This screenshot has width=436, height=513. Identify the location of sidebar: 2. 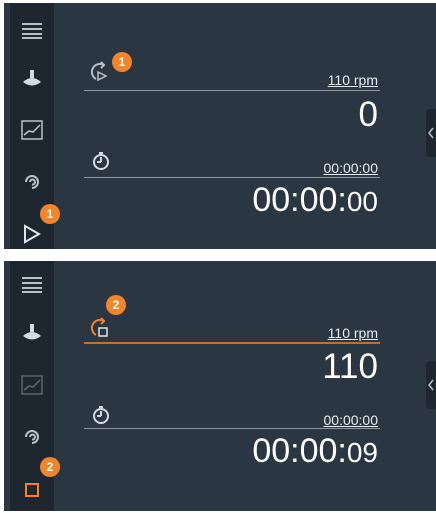
(35, 386).